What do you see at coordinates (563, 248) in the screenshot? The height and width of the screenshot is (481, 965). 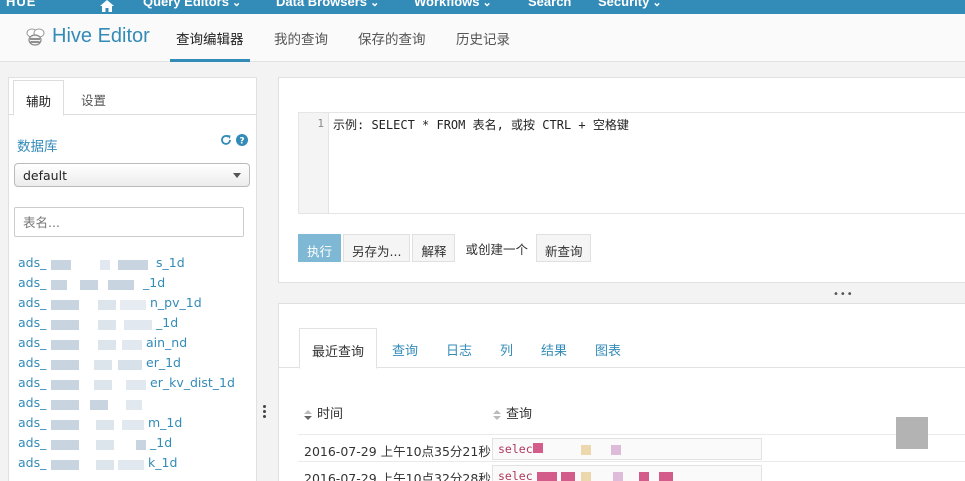 I see `new-query-button: 新查询` at bounding box center [563, 248].